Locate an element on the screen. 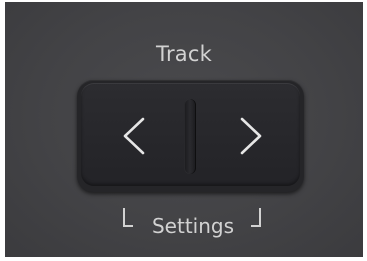 This screenshot has height=261, width=367. track-next-button is located at coordinates (245, 134).